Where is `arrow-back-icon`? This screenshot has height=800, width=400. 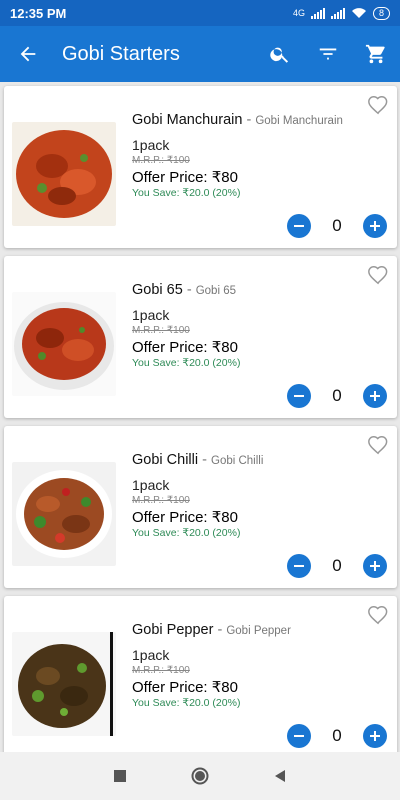
arrow-back-icon is located at coordinates (28, 54).